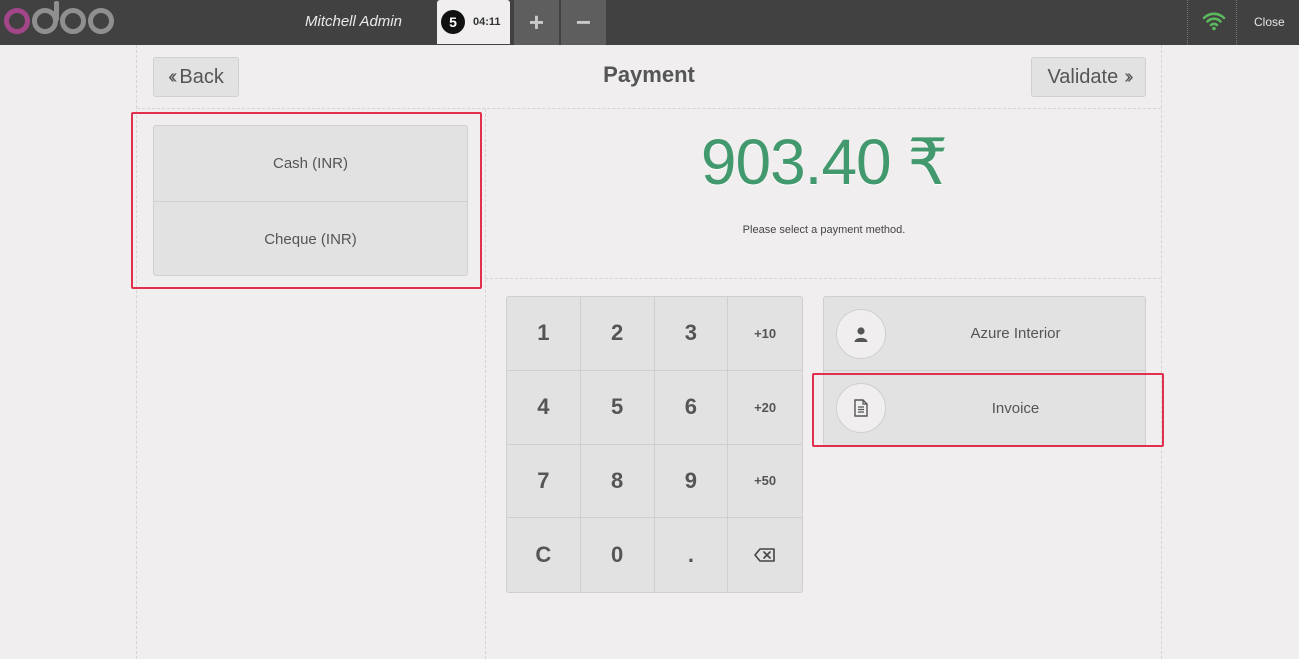 The width and height of the screenshot is (1299, 659). What do you see at coordinates (353, 21) in the screenshot?
I see `cashier-name: Mitchell Admin` at bounding box center [353, 21].